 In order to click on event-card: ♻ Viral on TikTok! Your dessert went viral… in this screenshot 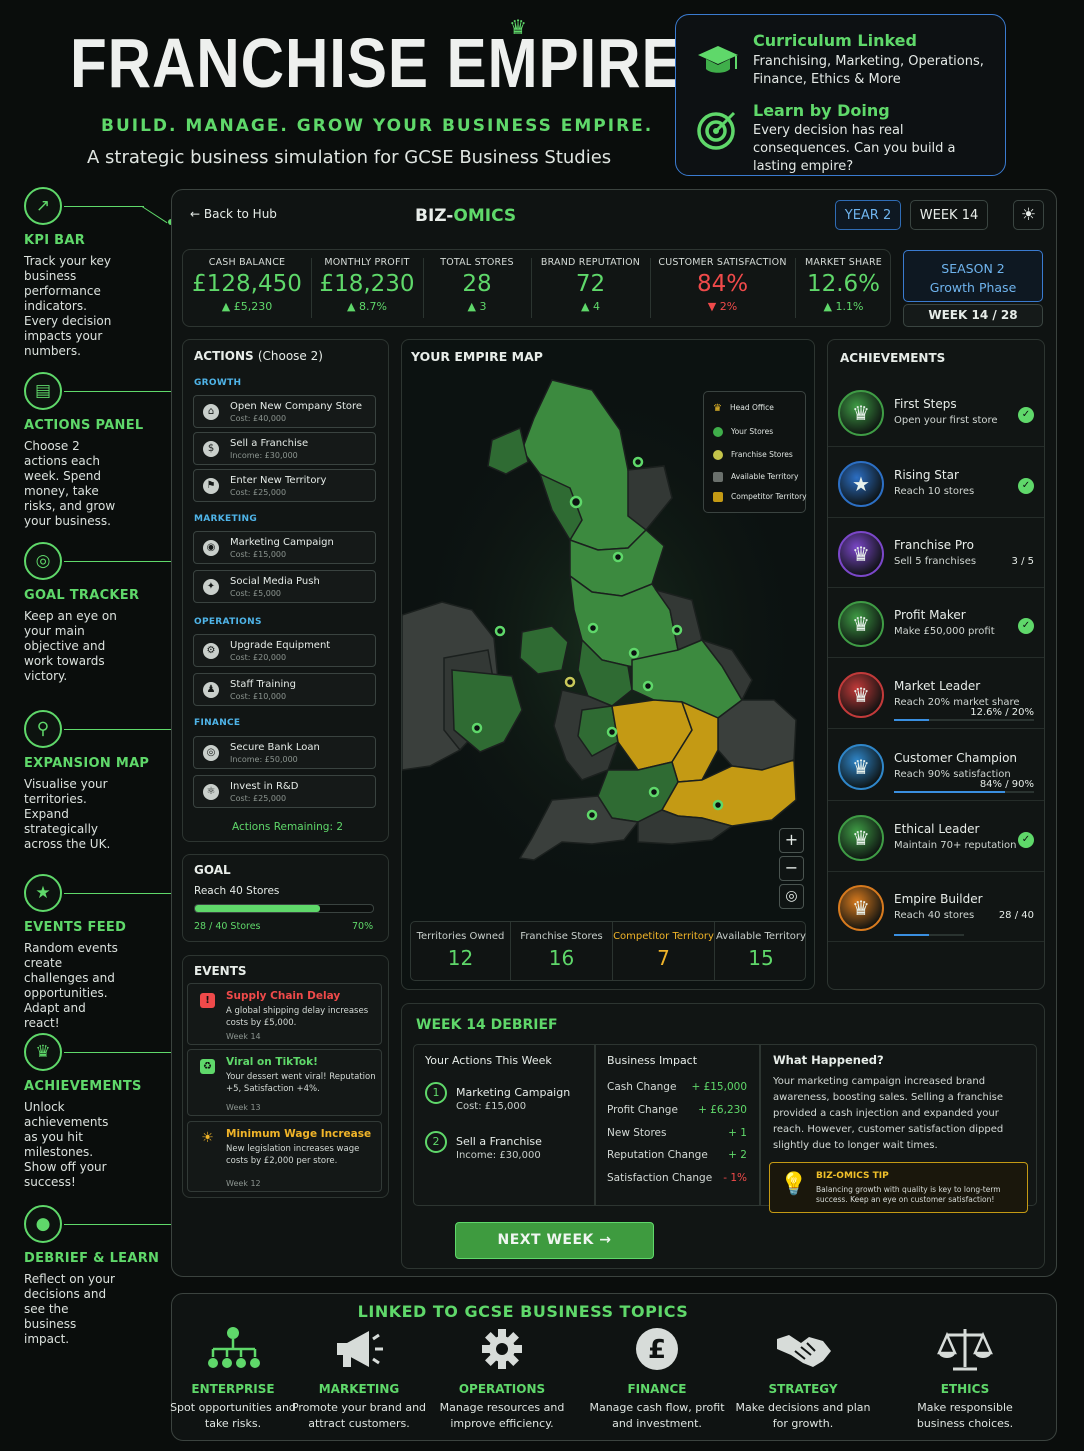, I will do `click(284, 1082)`.